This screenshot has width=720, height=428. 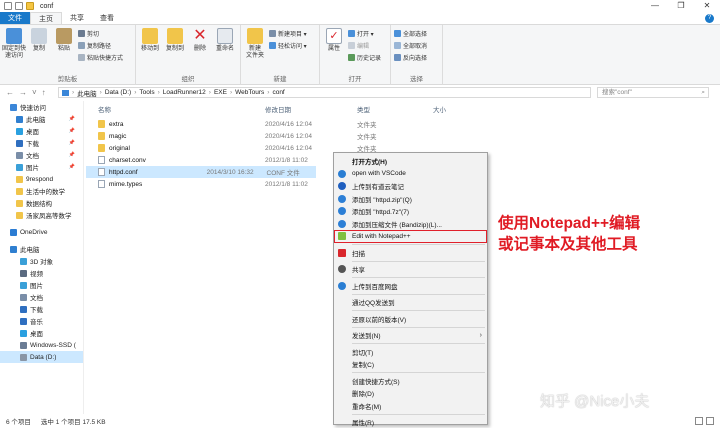 What do you see at coordinates (410, 236) in the screenshot?
I see `menu-item: Edit with Notepad++` at bounding box center [410, 236].